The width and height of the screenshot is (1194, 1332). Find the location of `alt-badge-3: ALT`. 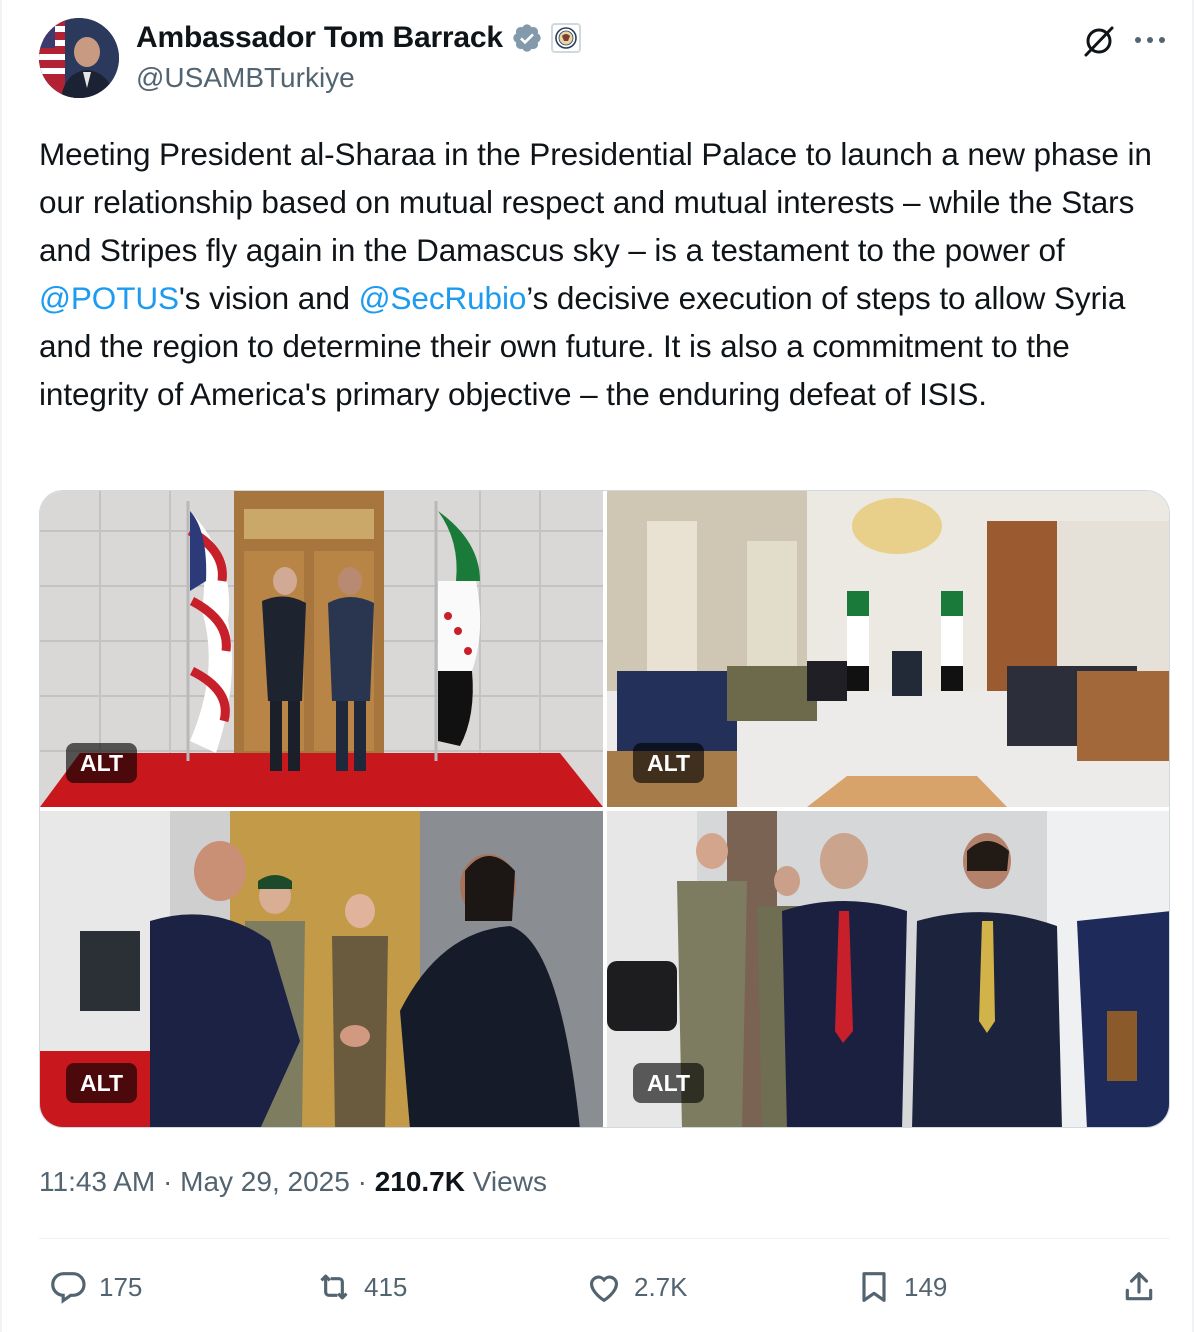

alt-badge-3: ALT is located at coordinates (102, 1083).